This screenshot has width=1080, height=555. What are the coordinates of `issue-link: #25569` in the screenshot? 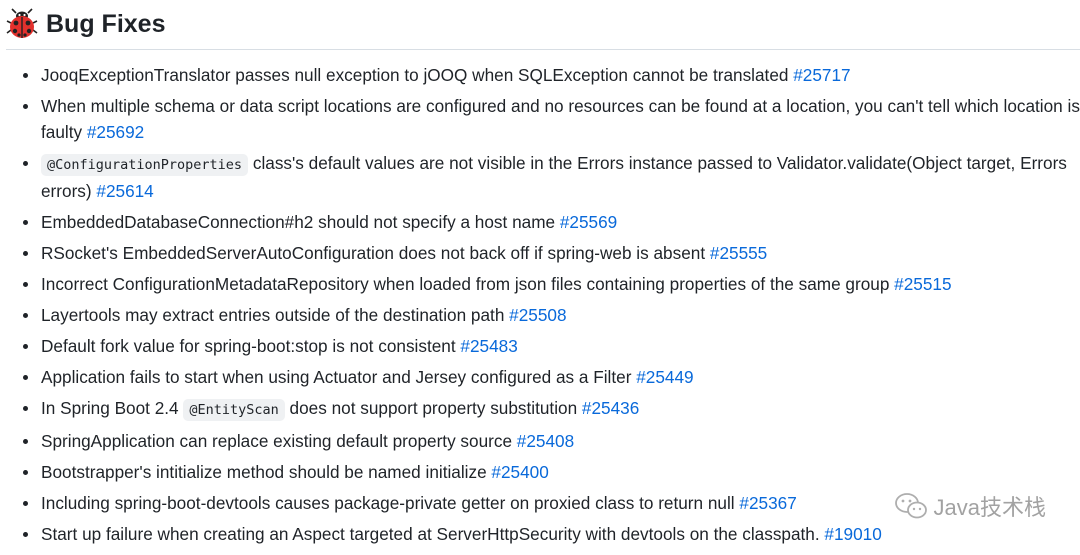 It's located at (588, 222).